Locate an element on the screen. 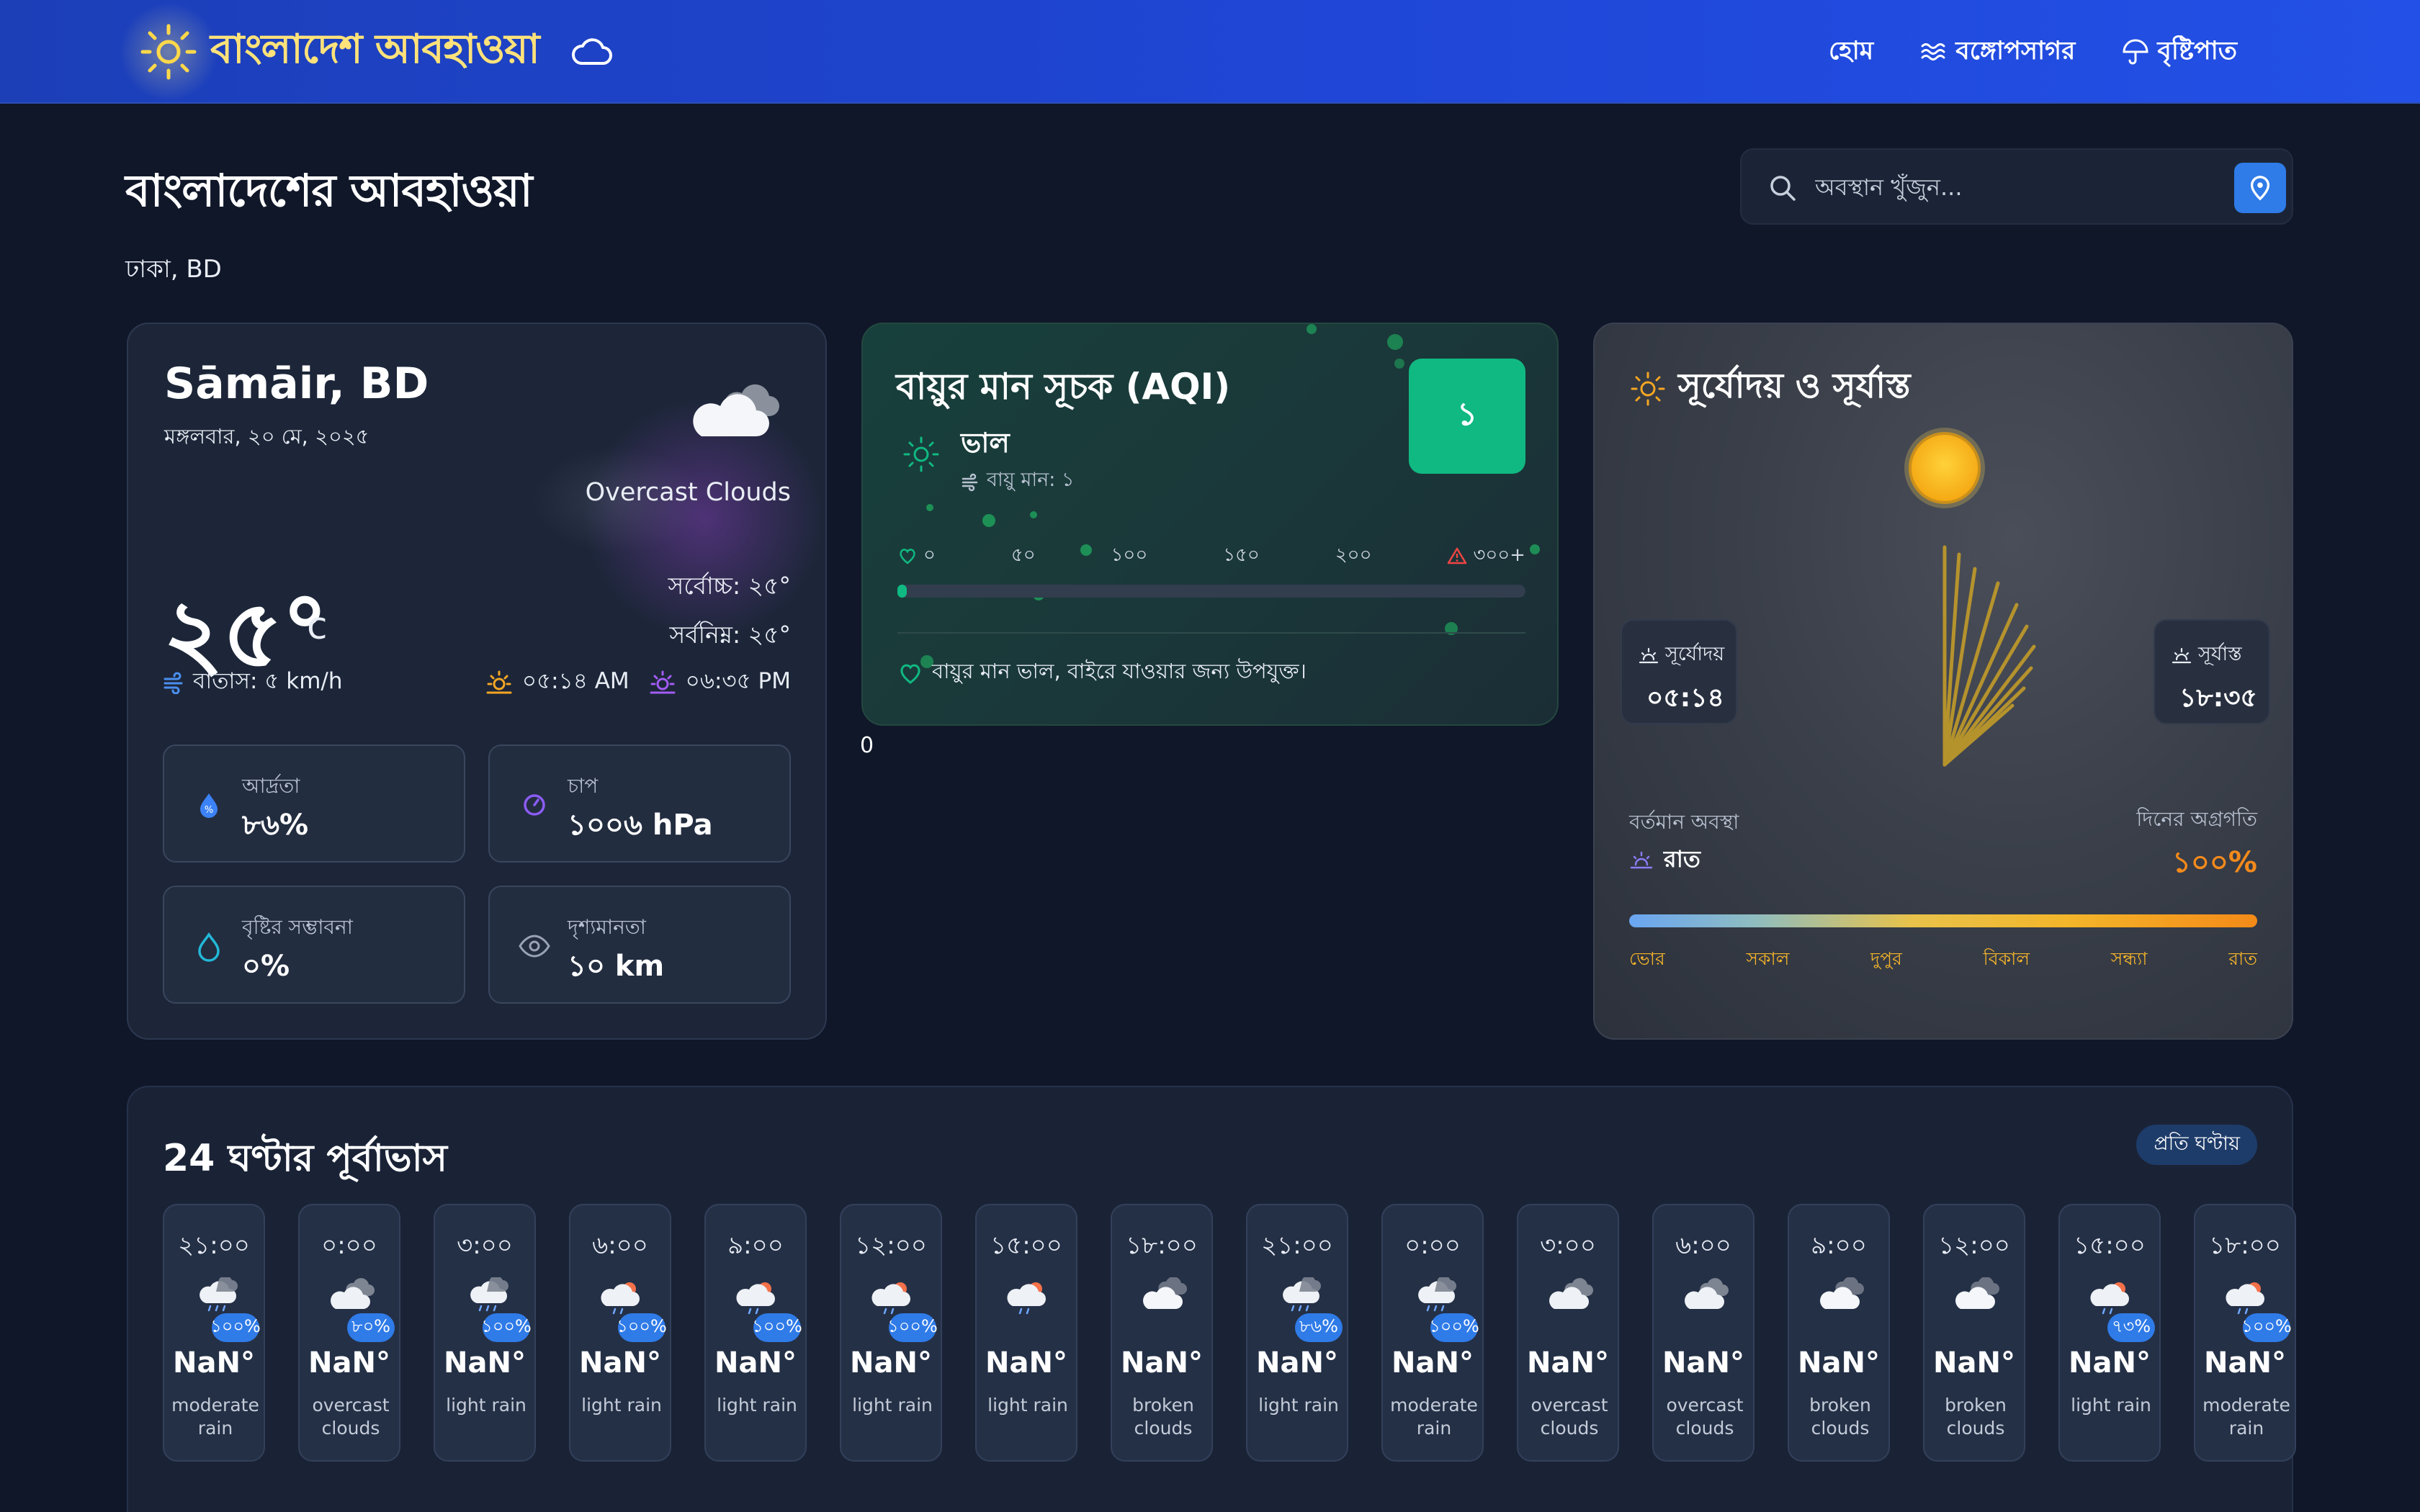 This screenshot has width=2420, height=1512. hourly-forecast-item: ৩:০০ ১০০% NaN° light rain is located at coordinates (485, 1333).